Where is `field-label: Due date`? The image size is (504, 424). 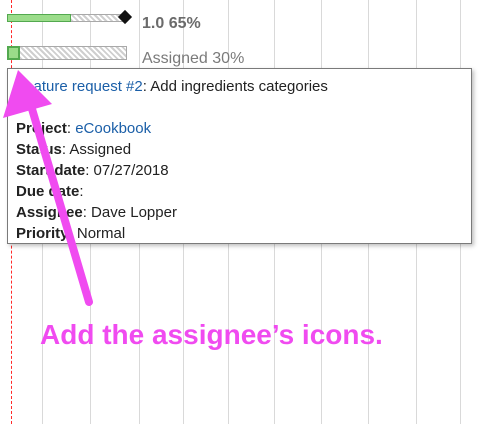 field-label: Due date is located at coordinates (48, 191).